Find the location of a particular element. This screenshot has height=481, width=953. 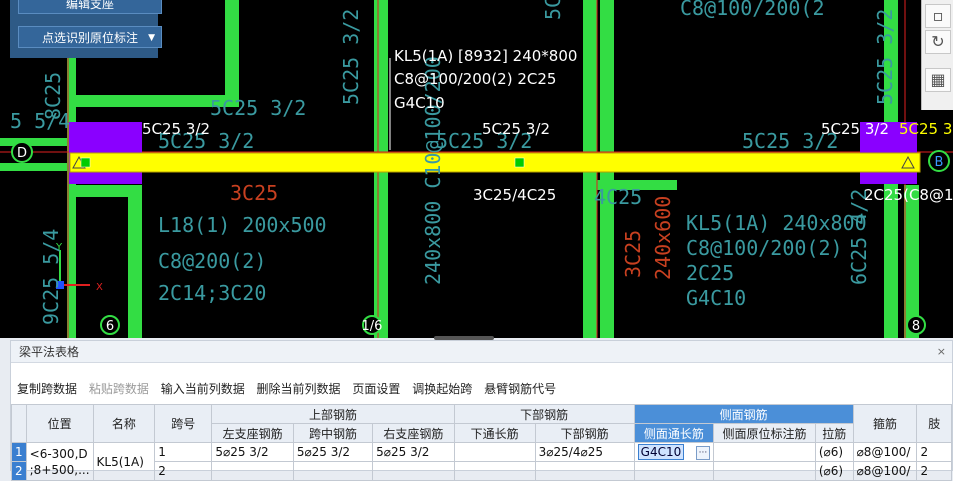

swap-start-span-button: 调换起始跨 is located at coordinates (442, 389).